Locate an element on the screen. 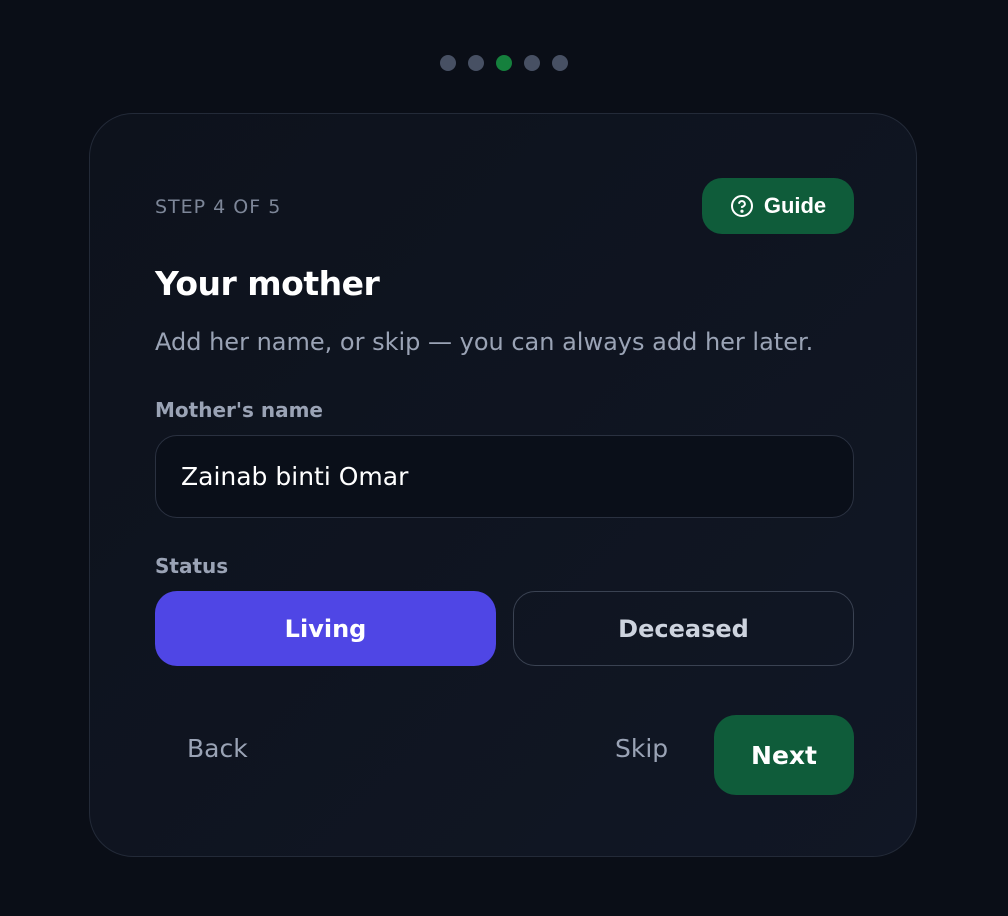 The image size is (1008, 916). mothers-name-input is located at coordinates (504, 476).